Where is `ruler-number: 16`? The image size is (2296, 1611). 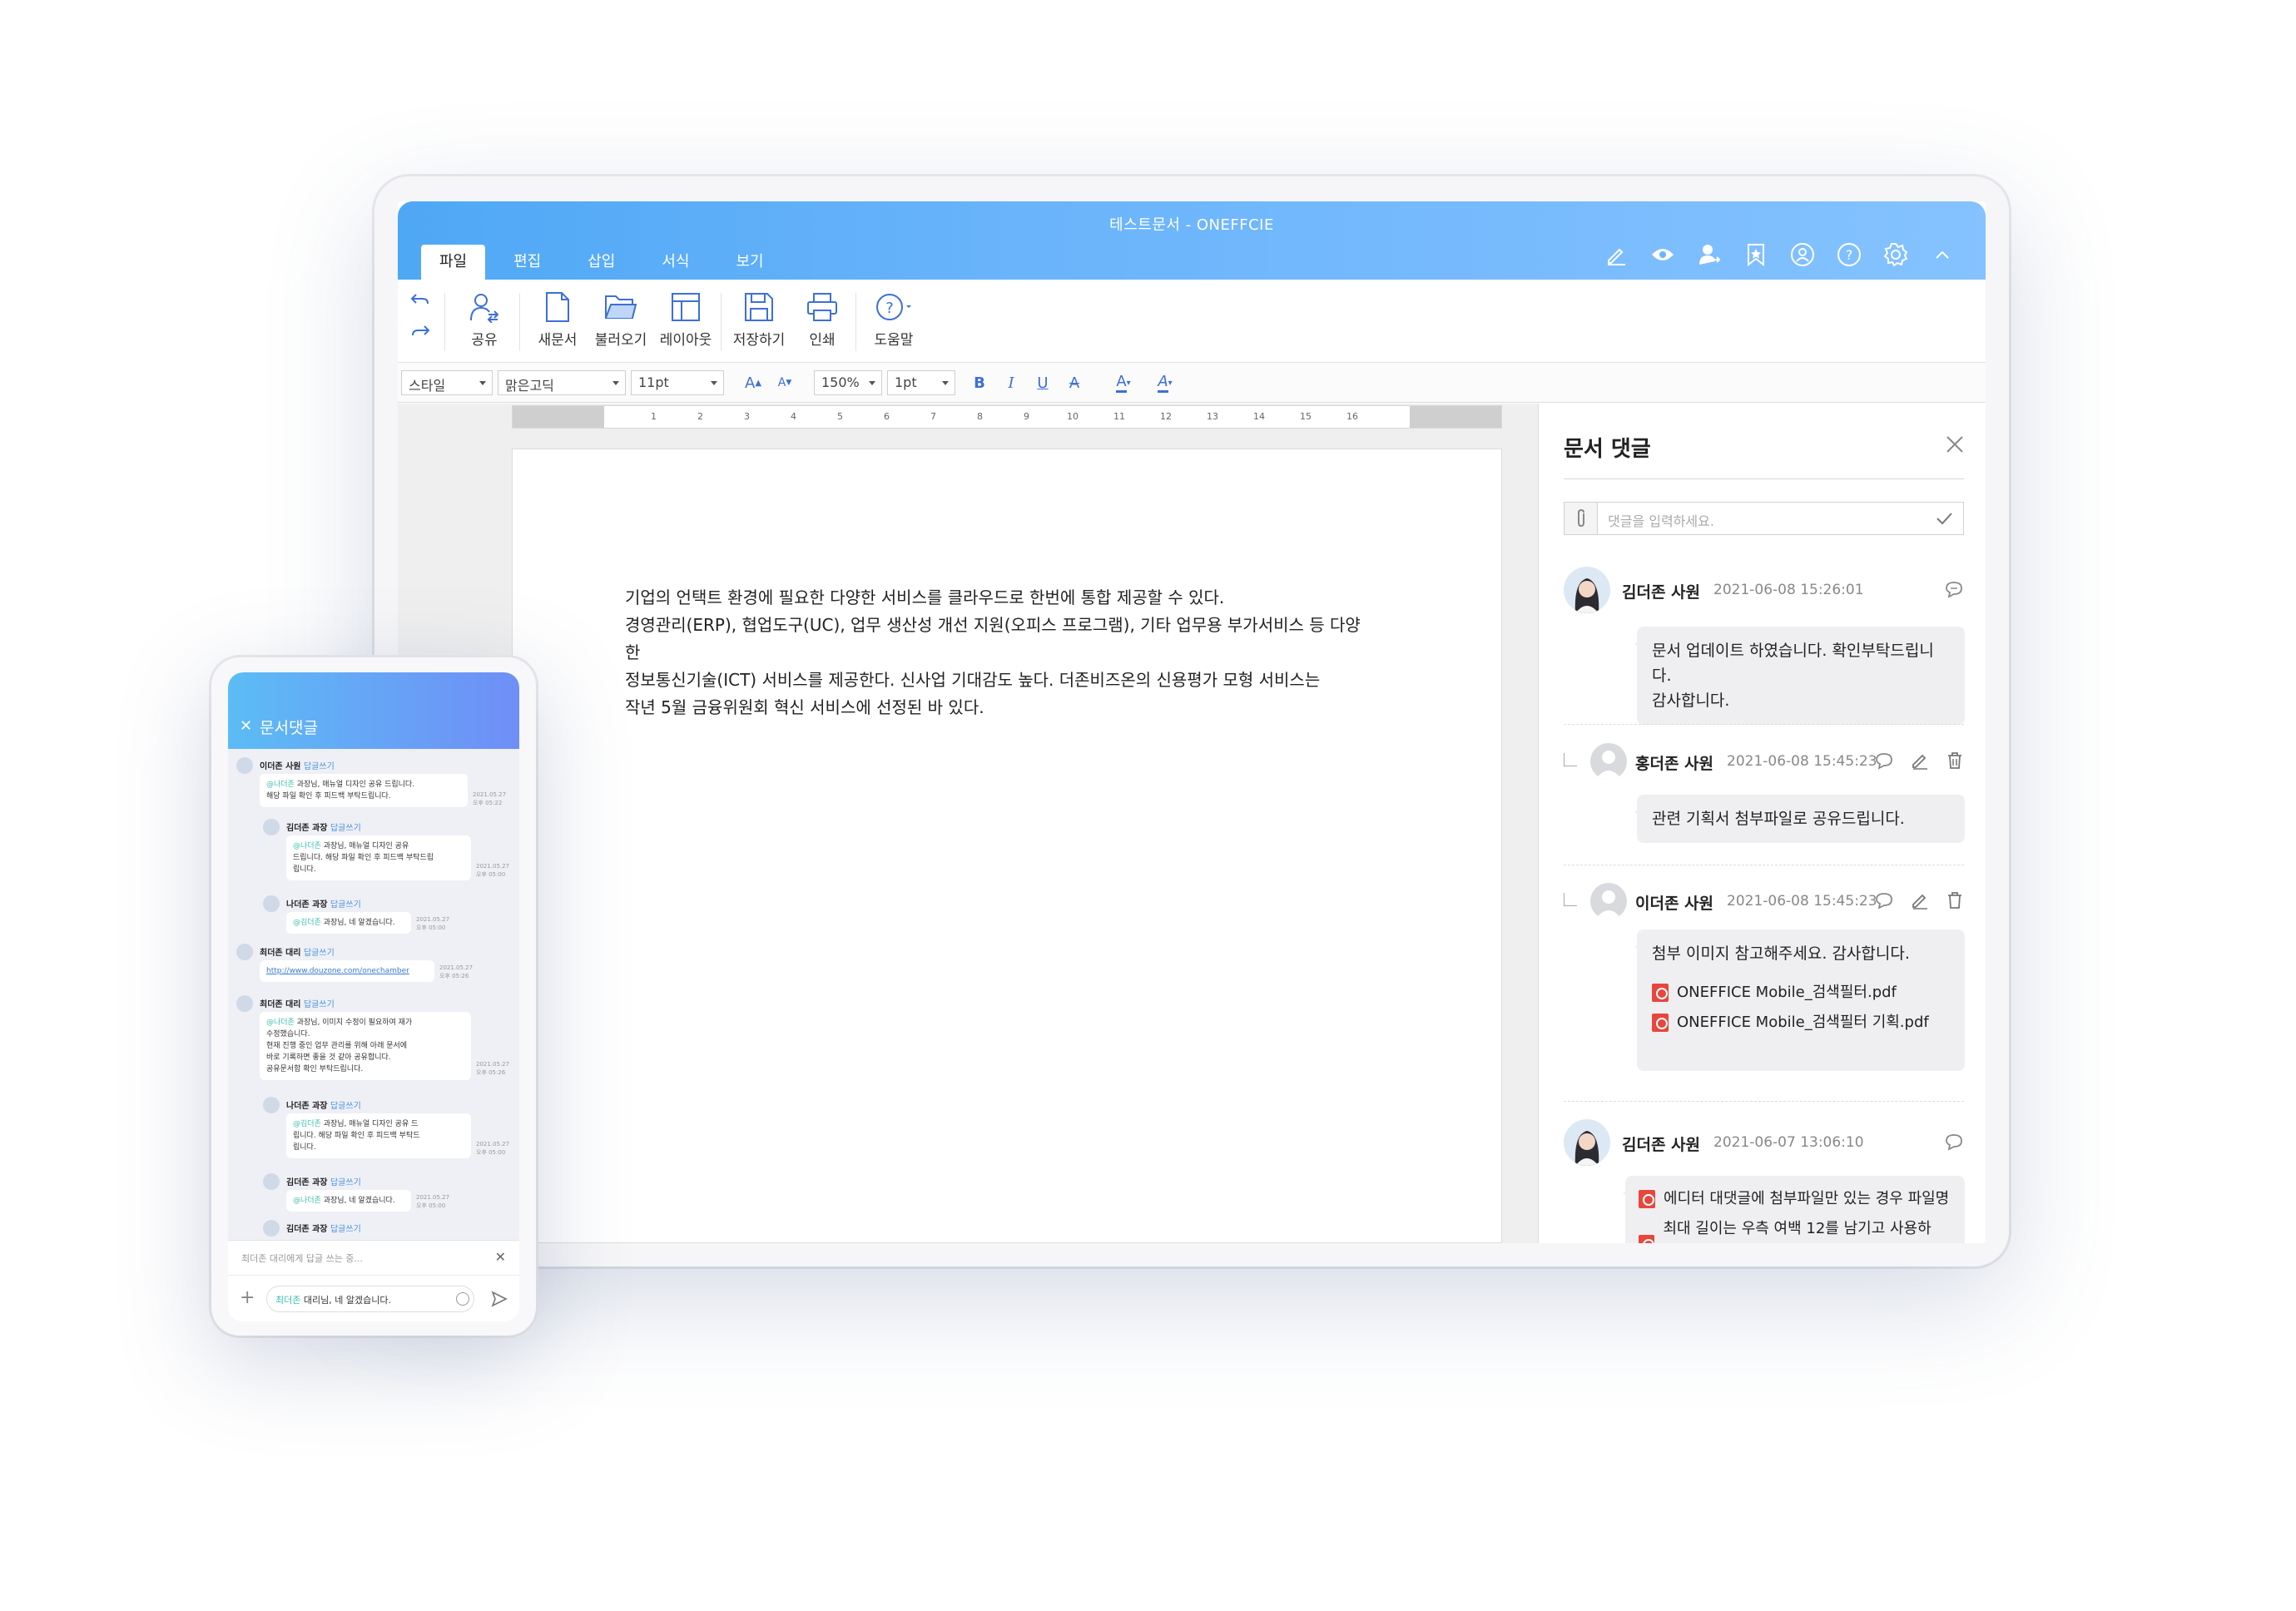 ruler-number: 16 is located at coordinates (1352, 416).